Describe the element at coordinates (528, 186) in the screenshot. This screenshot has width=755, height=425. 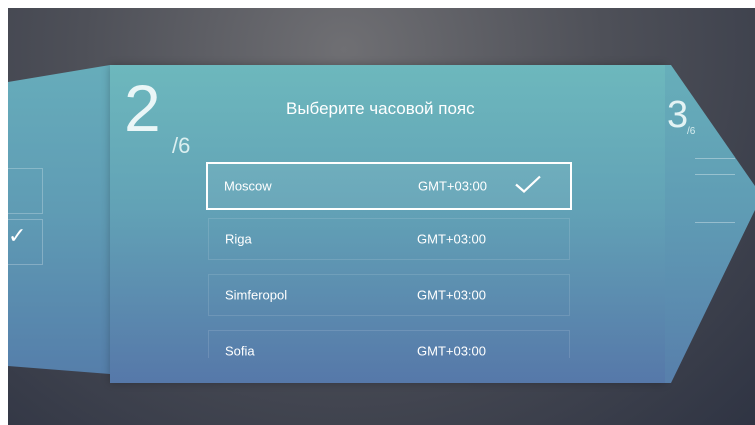
I see `checkmark-icon` at that location.